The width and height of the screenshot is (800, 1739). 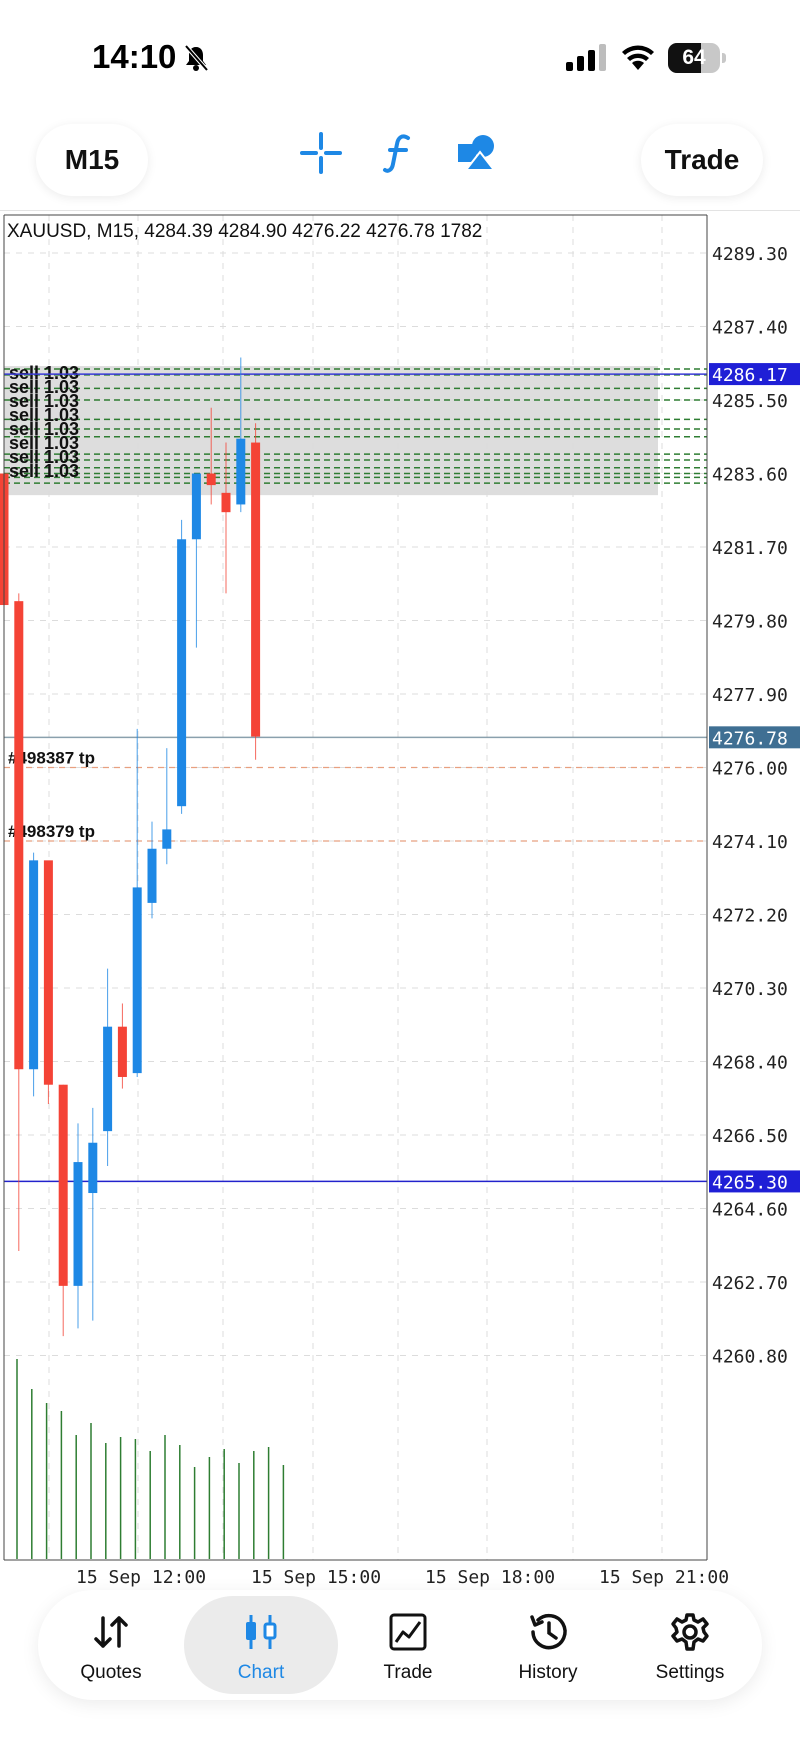 What do you see at coordinates (548, 1631) in the screenshot?
I see `history-clock-icon` at bounding box center [548, 1631].